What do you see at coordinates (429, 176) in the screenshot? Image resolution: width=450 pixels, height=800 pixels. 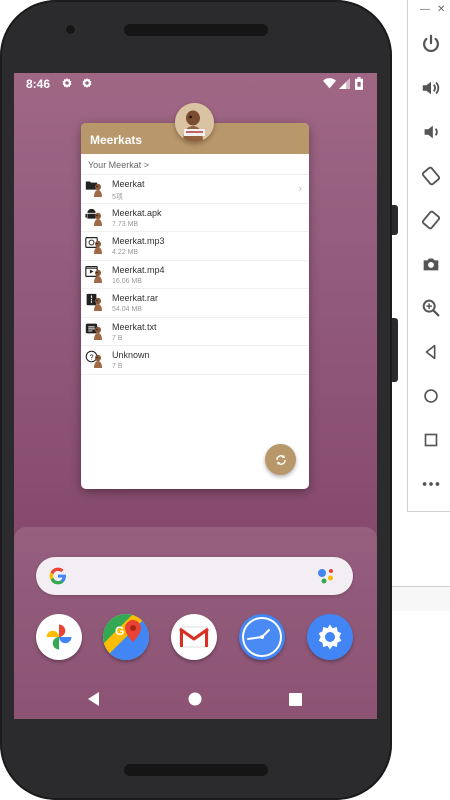 I see `rotate-left-icon` at bounding box center [429, 176].